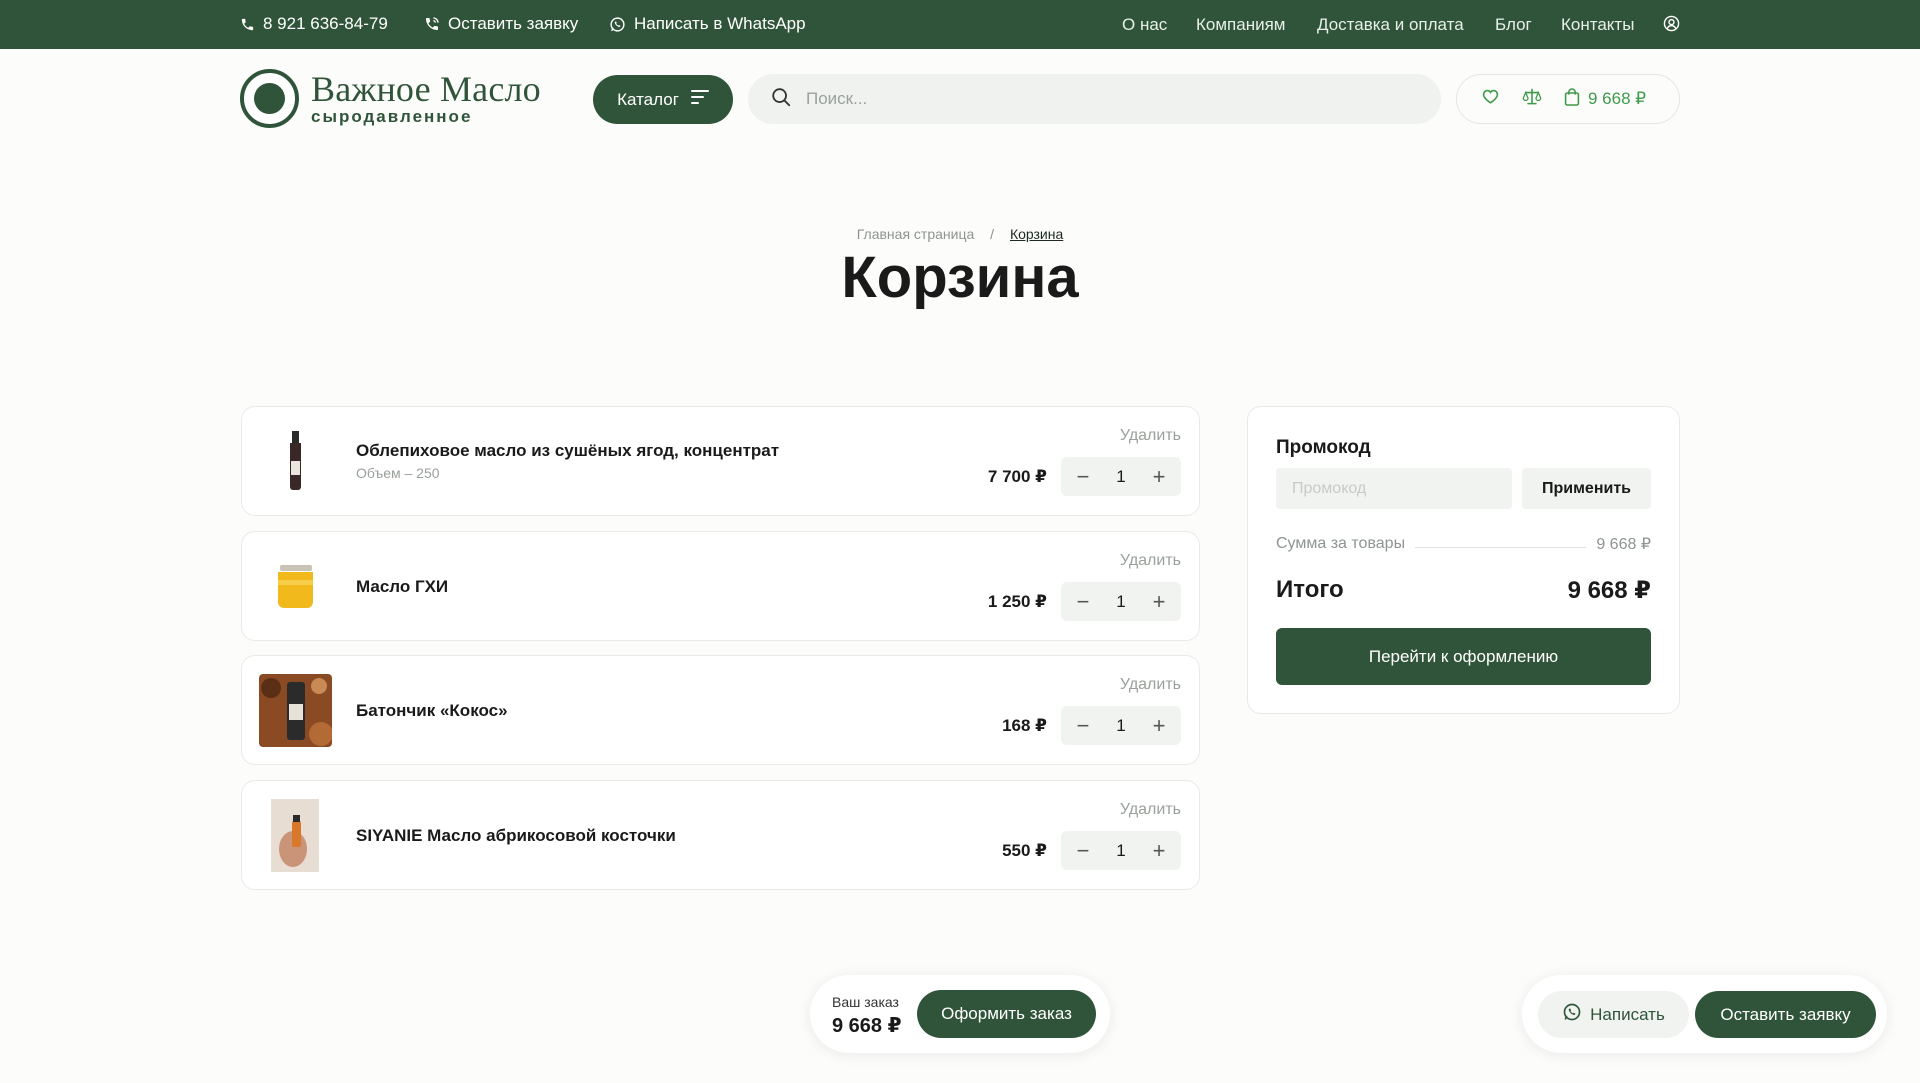 The image size is (1920, 1083). Describe the element at coordinates (295, 835) in the screenshot. I see `product-image-apricot-oil` at that location.